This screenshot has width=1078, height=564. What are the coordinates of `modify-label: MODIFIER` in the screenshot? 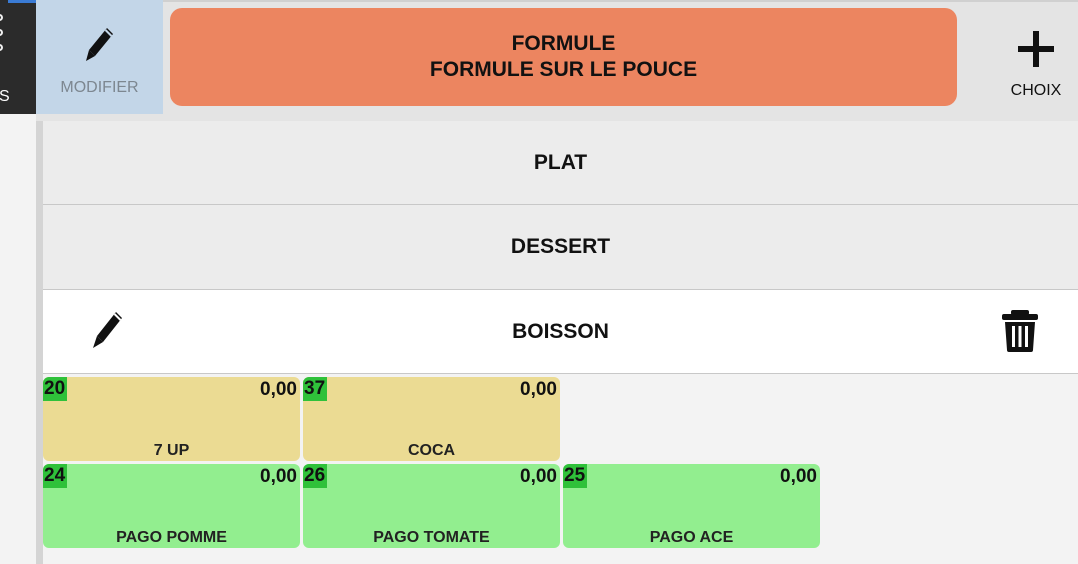 It's located at (99, 87).